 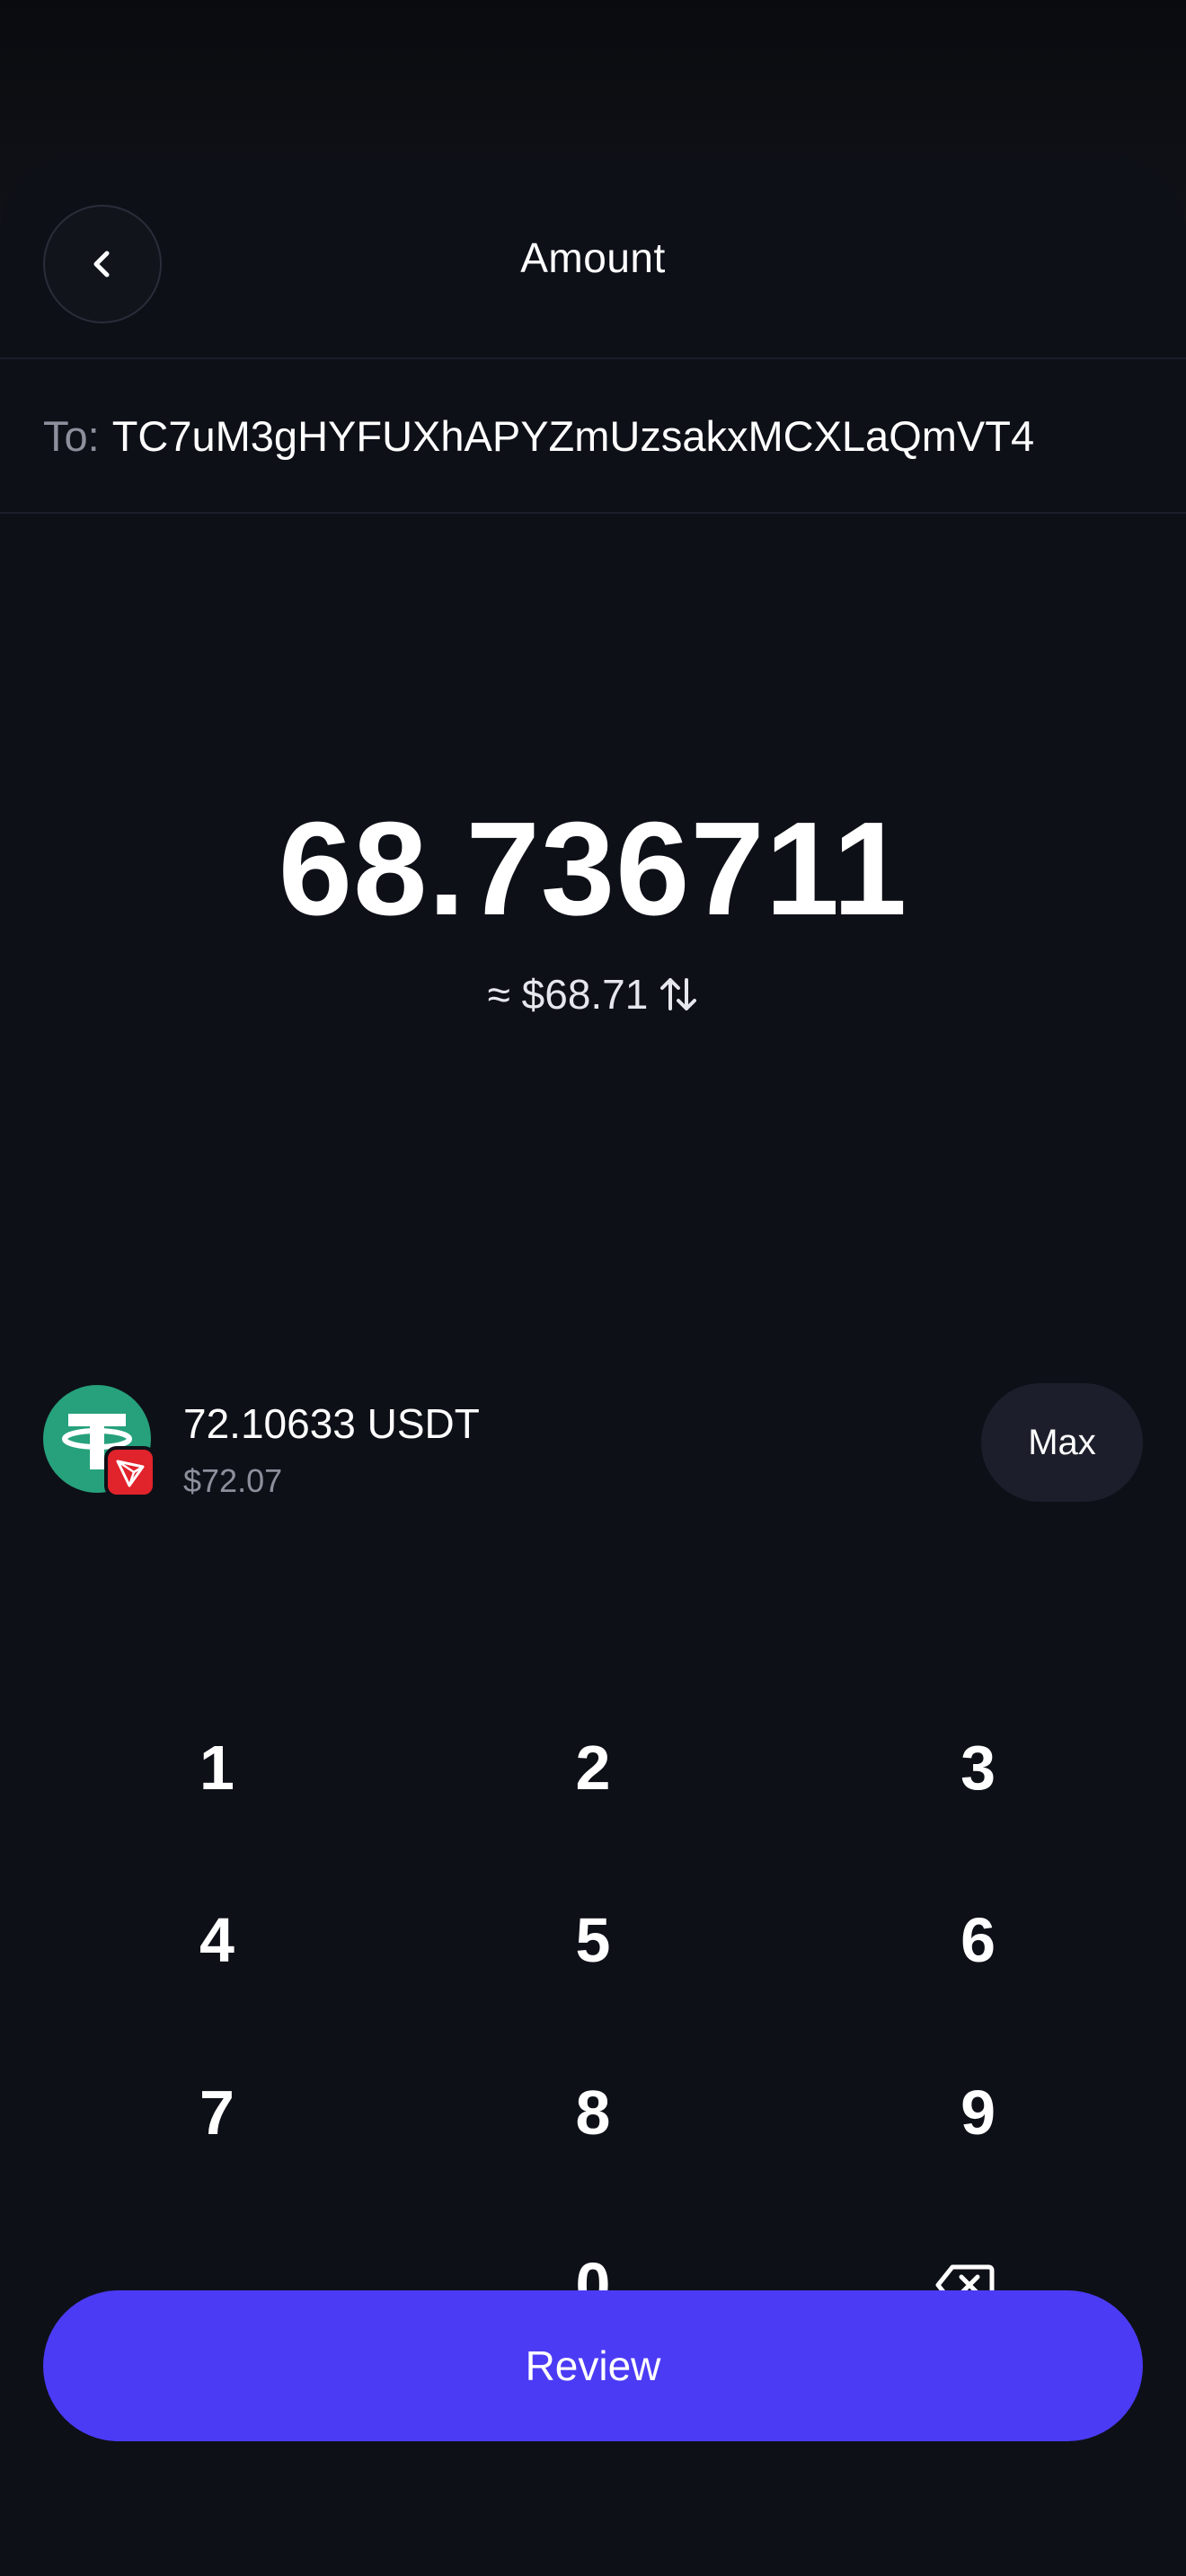 I want to click on key-1: 1, so click(x=197, y=1767).